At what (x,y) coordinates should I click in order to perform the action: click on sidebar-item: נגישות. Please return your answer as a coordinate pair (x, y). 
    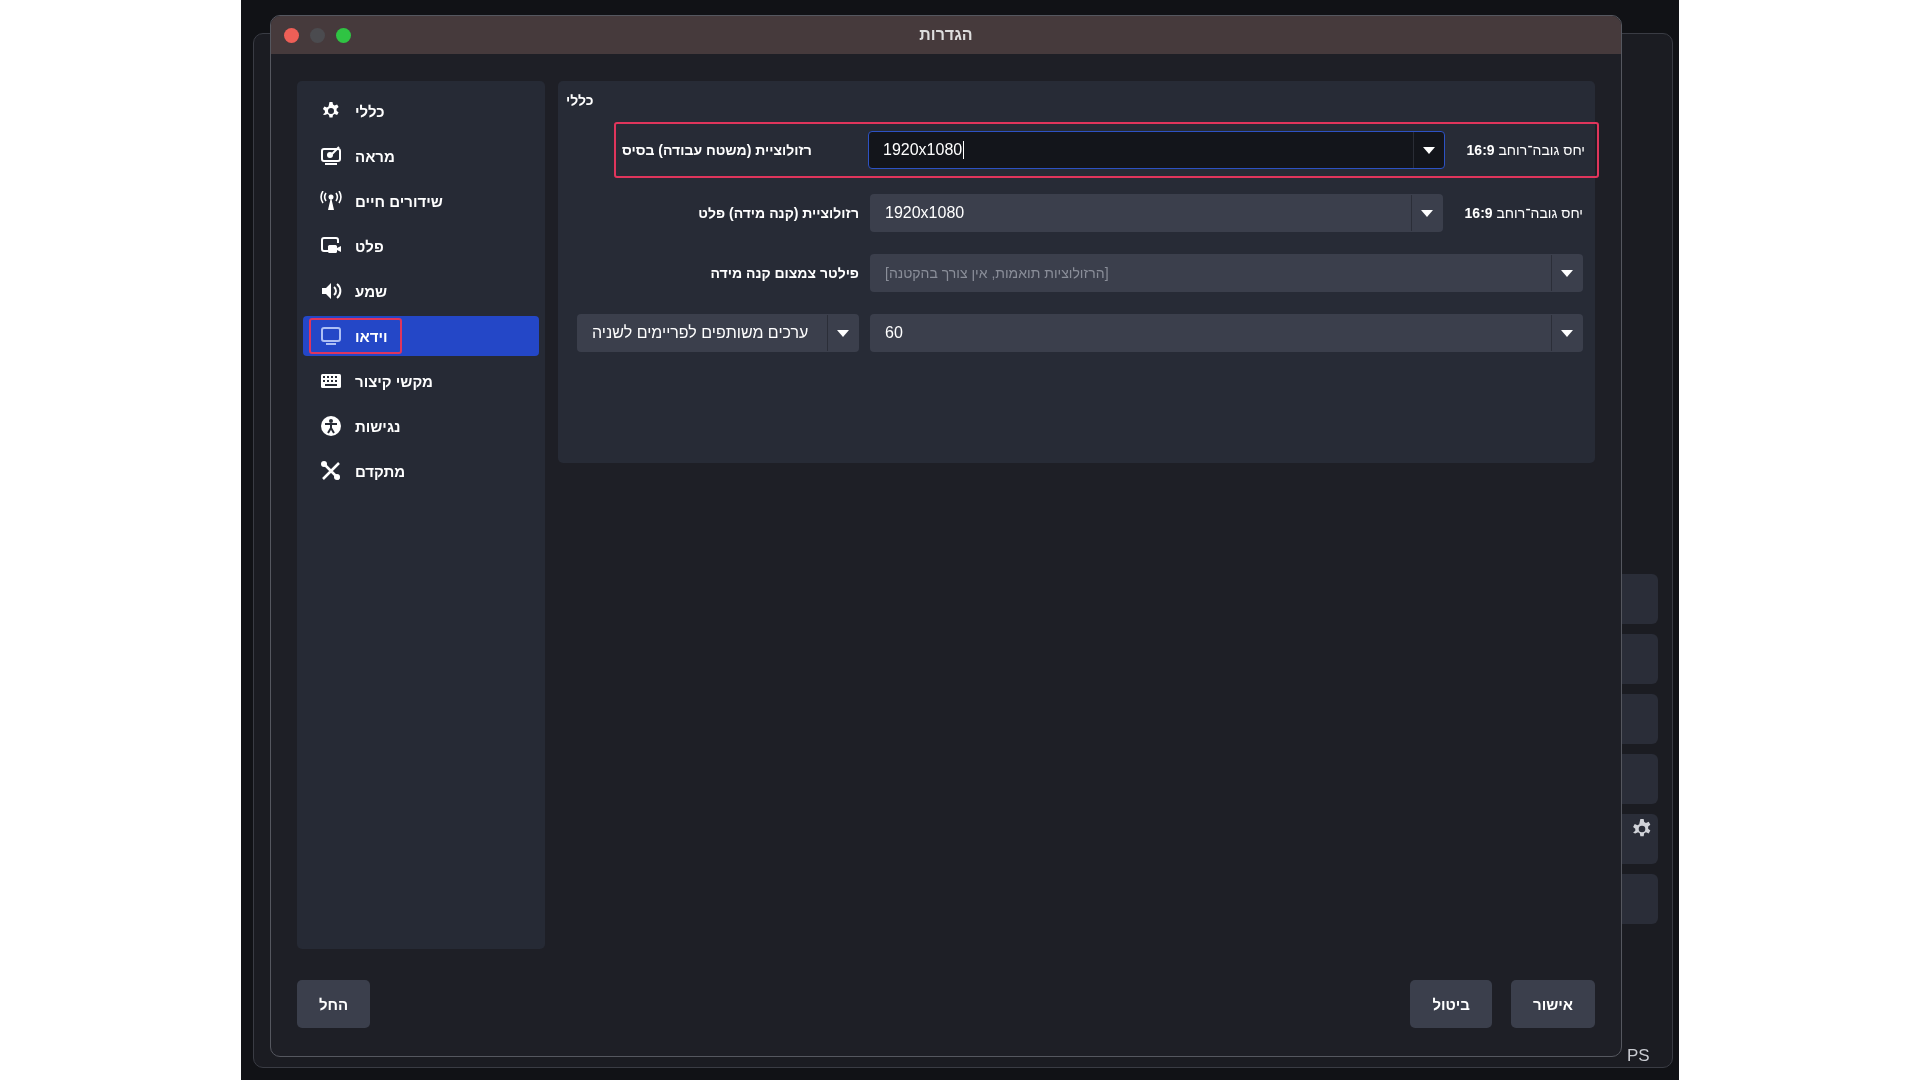
    Looking at the image, I should click on (421, 426).